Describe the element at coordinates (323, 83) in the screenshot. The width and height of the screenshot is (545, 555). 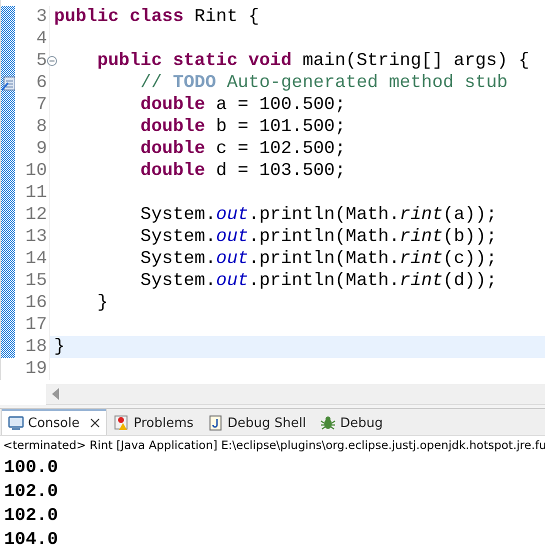
I see `code-line: // TODO Auto-generated method stub` at that location.